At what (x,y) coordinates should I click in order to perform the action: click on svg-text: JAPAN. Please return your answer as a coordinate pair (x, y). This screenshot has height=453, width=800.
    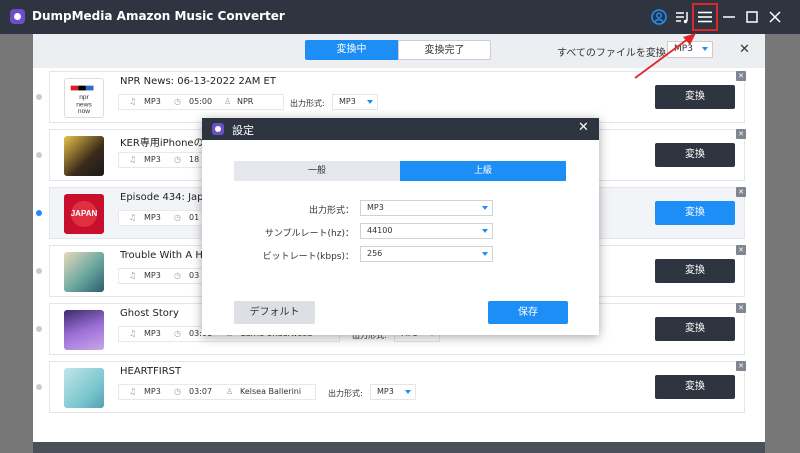
    Looking at the image, I should click on (84, 213).